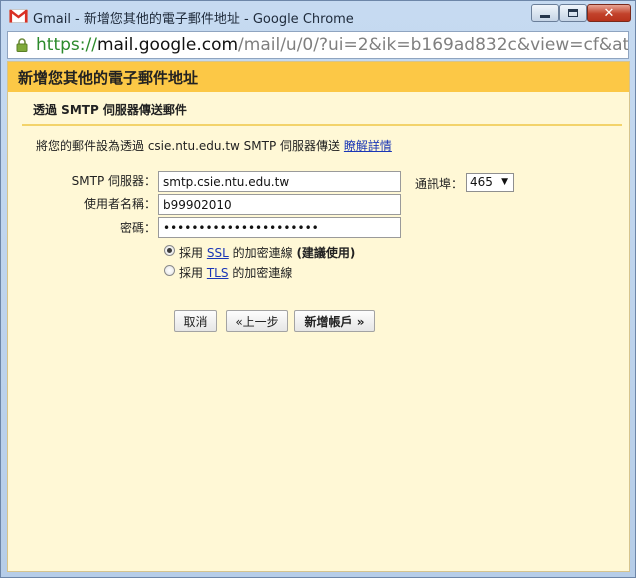  I want to click on port-value: 465, so click(481, 182).